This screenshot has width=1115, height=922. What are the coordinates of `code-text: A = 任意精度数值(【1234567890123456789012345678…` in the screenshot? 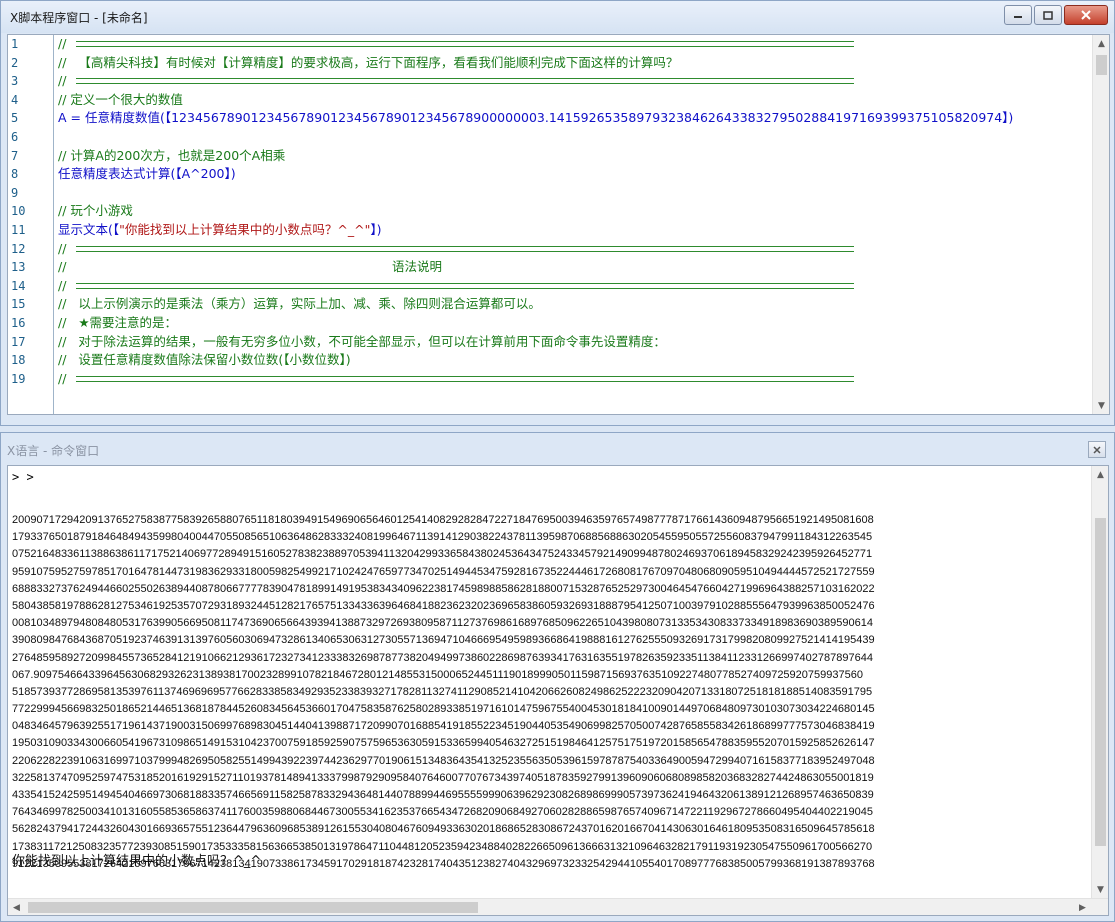 It's located at (536, 118).